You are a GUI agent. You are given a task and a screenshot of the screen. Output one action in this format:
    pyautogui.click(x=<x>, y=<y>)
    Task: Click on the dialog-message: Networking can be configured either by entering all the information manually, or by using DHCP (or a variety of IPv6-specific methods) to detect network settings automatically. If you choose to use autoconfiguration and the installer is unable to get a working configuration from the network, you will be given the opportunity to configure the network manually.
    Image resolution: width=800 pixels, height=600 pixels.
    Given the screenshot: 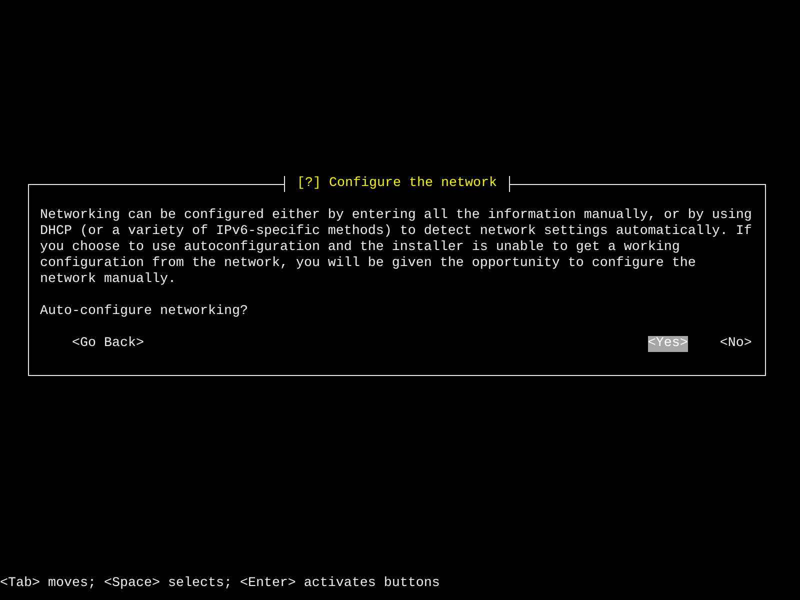 What is the action you would take?
    pyautogui.click(x=396, y=248)
    